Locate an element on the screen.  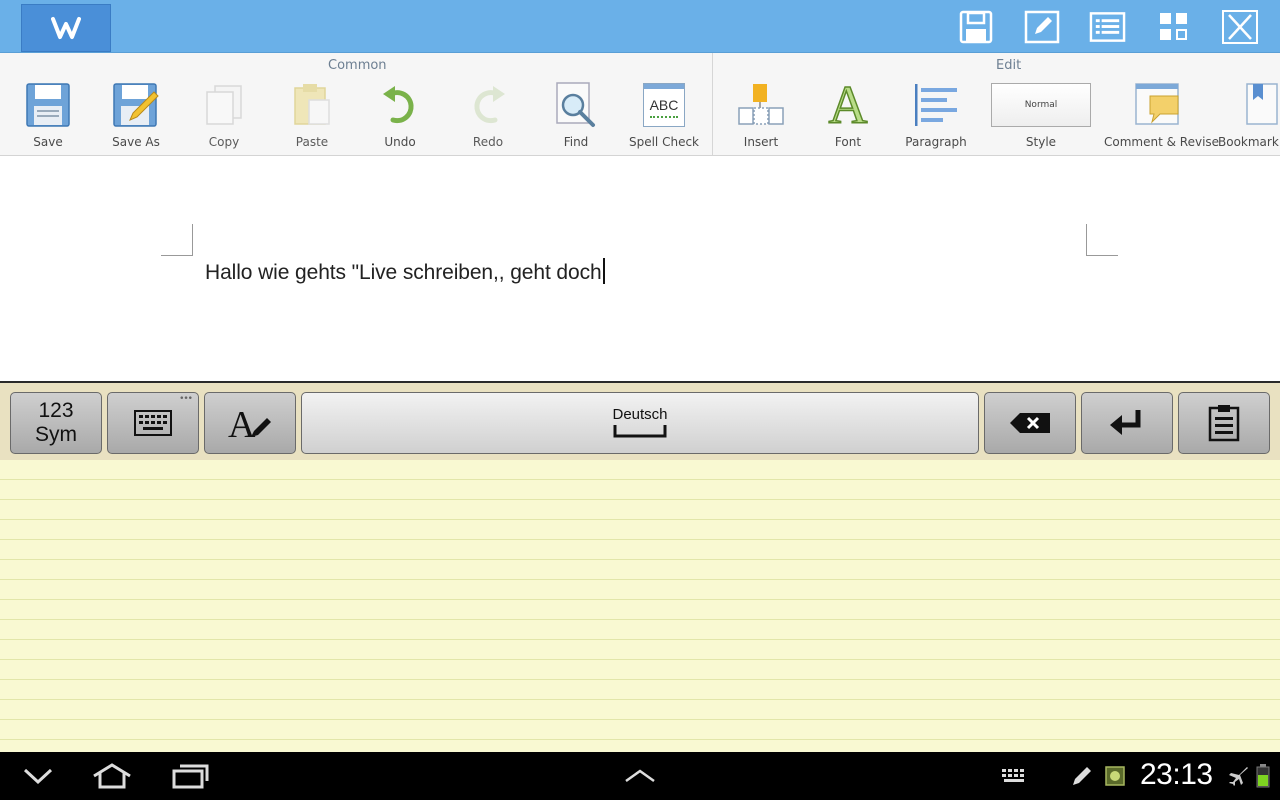
close-icon is located at coordinates (1239, 26).